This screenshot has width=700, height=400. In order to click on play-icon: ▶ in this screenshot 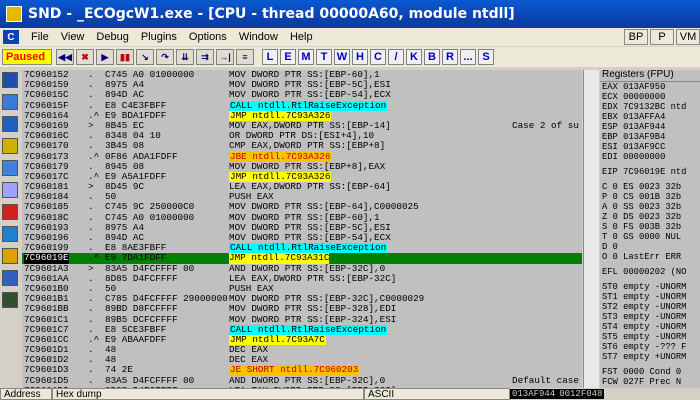, I will do `click(105, 57)`.